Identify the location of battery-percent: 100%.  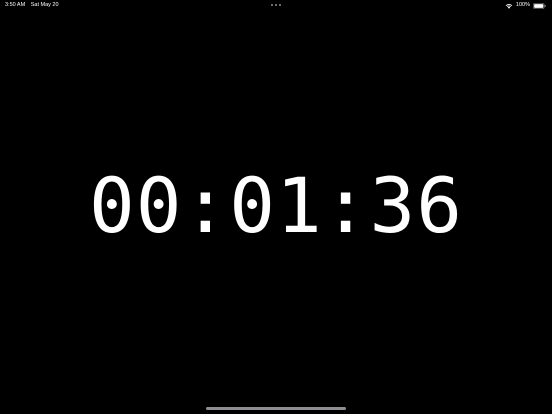
(522, 5).